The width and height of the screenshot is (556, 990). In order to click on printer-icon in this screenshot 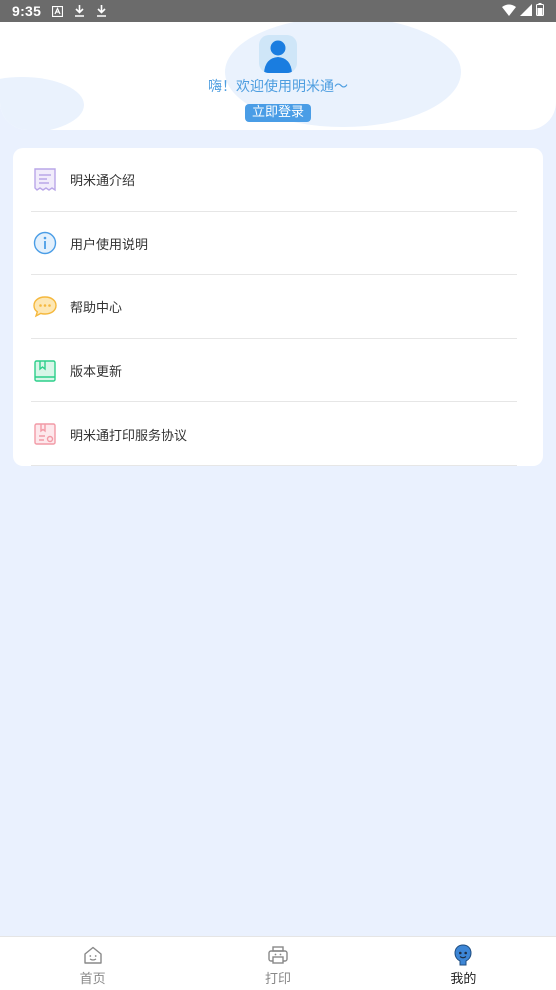, I will do `click(278, 955)`.